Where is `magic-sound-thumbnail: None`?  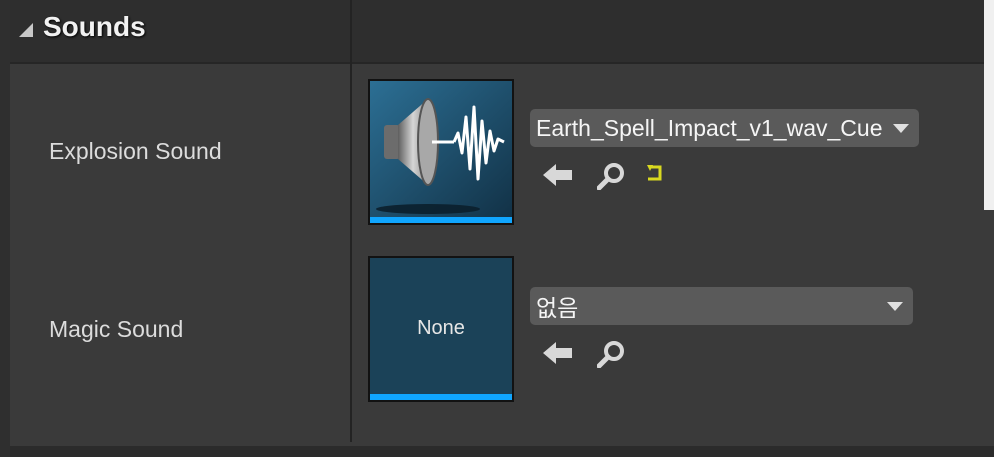 magic-sound-thumbnail: None is located at coordinates (441, 329).